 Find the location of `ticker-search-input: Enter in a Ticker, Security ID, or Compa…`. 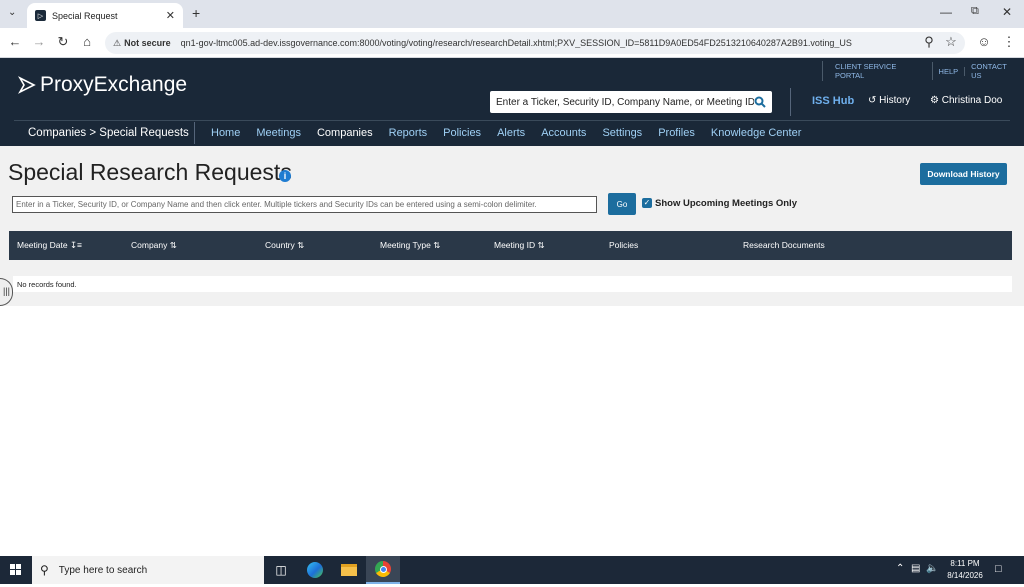

ticker-search-input: Enter in a Ticker, Security ID, or Compa… is located at coordinates (304, 204).